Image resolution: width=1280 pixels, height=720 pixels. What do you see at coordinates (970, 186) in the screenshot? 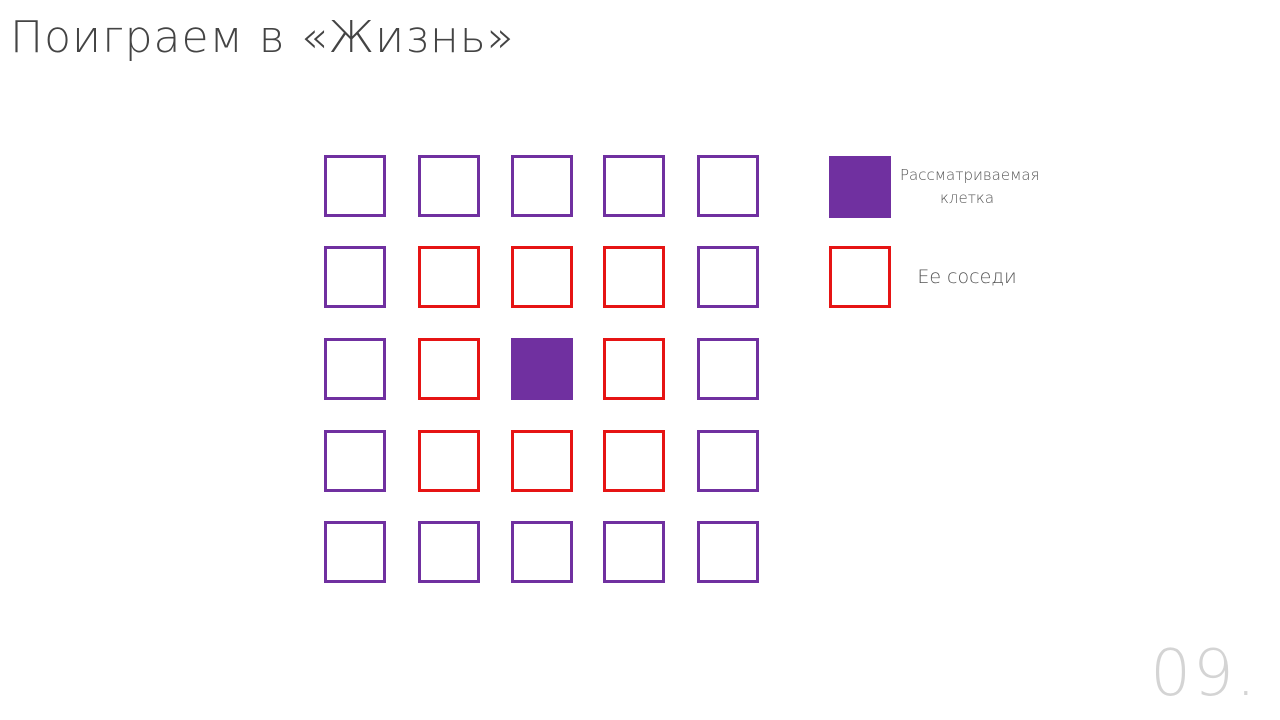
I see `legend-current-label: Рассматриваемая клетка` at bounding box center [970, 186].